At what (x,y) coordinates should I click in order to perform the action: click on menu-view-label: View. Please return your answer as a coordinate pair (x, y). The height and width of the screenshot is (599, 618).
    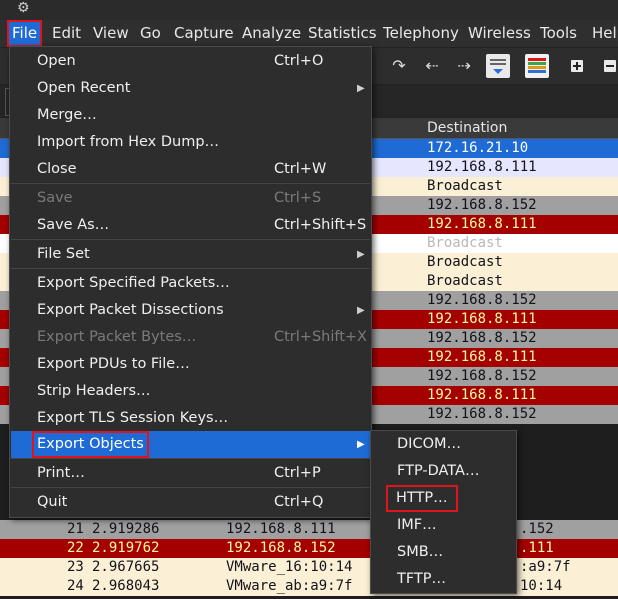
    Looking at the image, I should click on (111, 33).